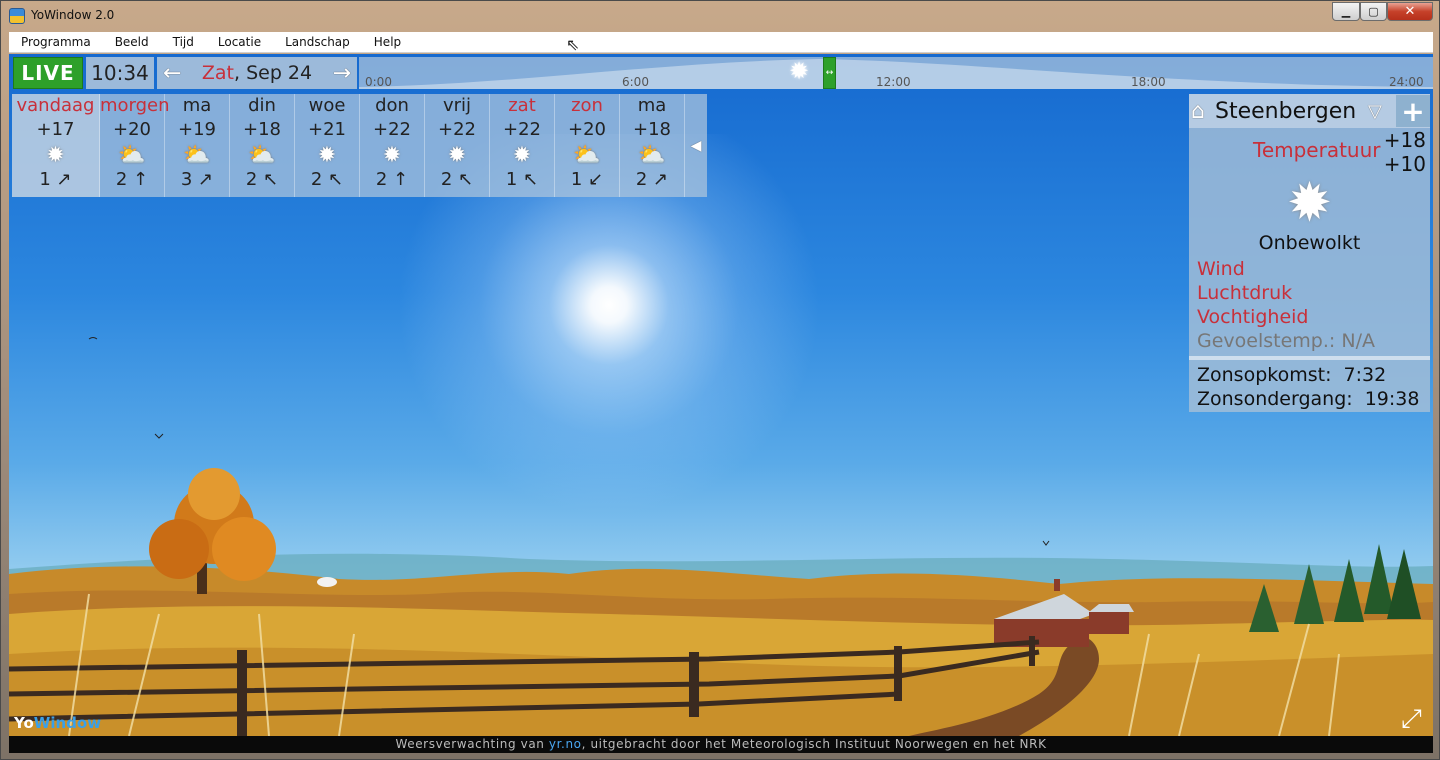  What do you see at coordinates (1309, 243) in the screenshot?
I see `condition-text: Onbewolkt` at bounding box center [1309, 243].